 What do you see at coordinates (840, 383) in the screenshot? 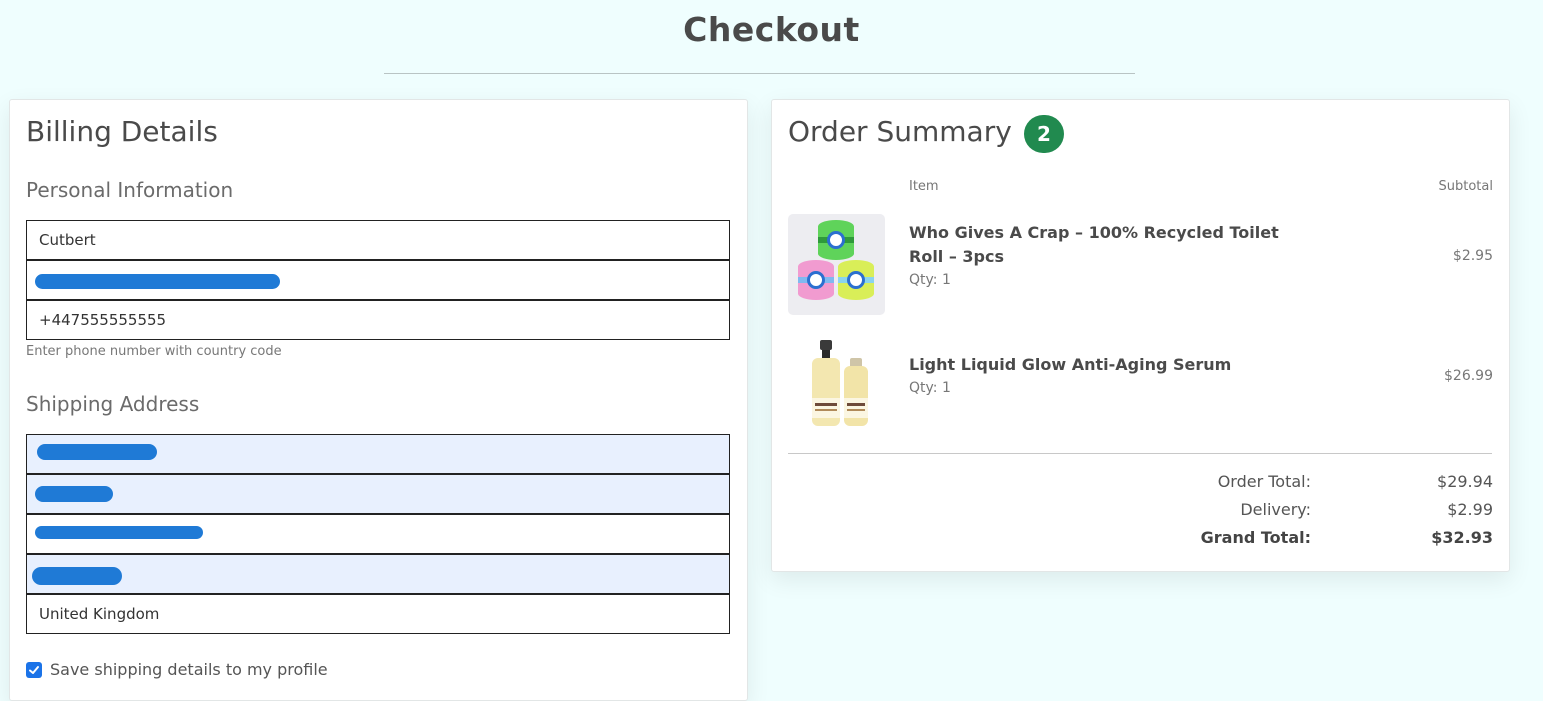
I see `serum-bottles-icon` at bounding box center [840, 383].